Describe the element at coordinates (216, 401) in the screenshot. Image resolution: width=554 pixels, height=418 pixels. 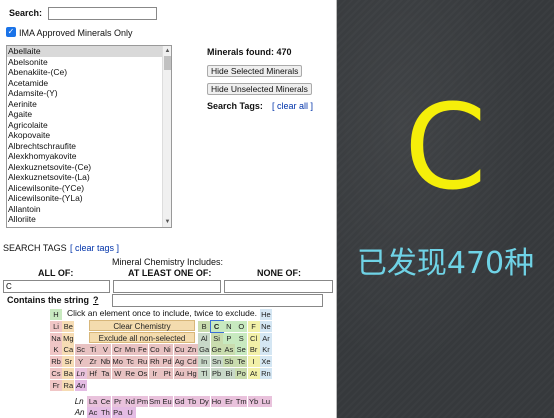
I see `element-ho: Ho` at that location.